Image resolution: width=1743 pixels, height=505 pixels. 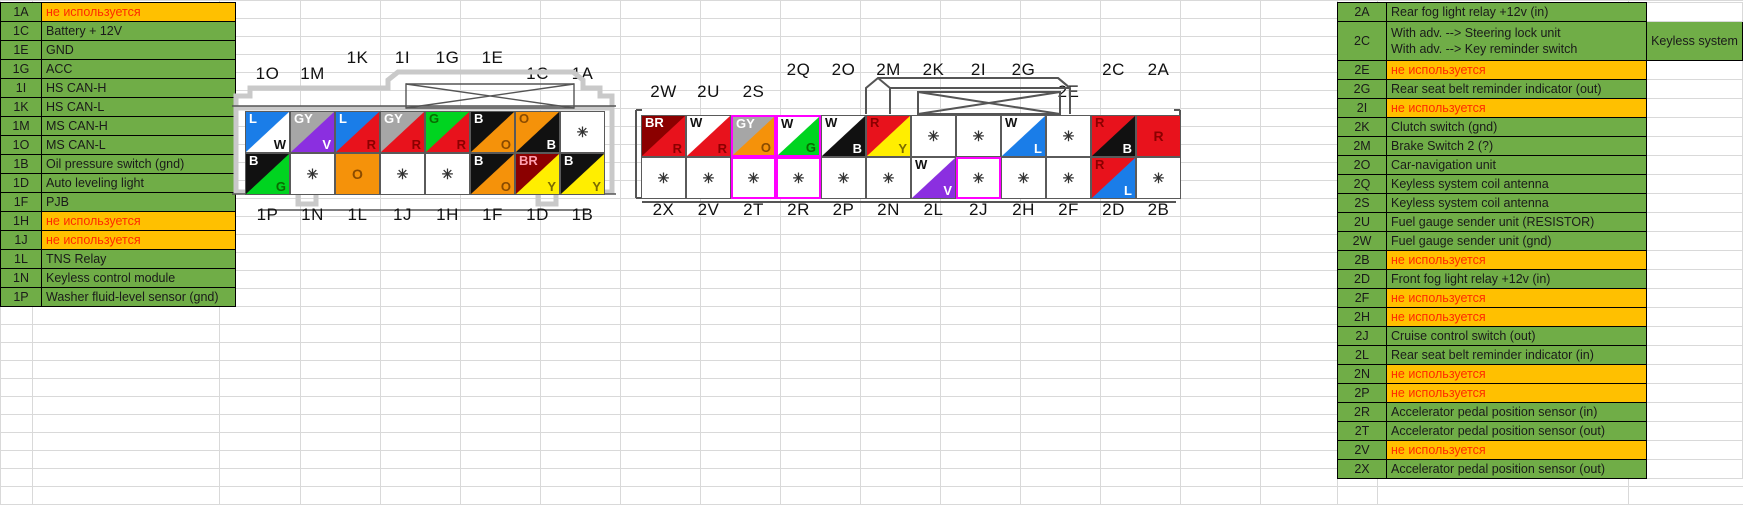 What do you see at coordinates (312, 73) in the screenshot?
I see `pin-label-1m: 1M` at bounding box center [312, 73].